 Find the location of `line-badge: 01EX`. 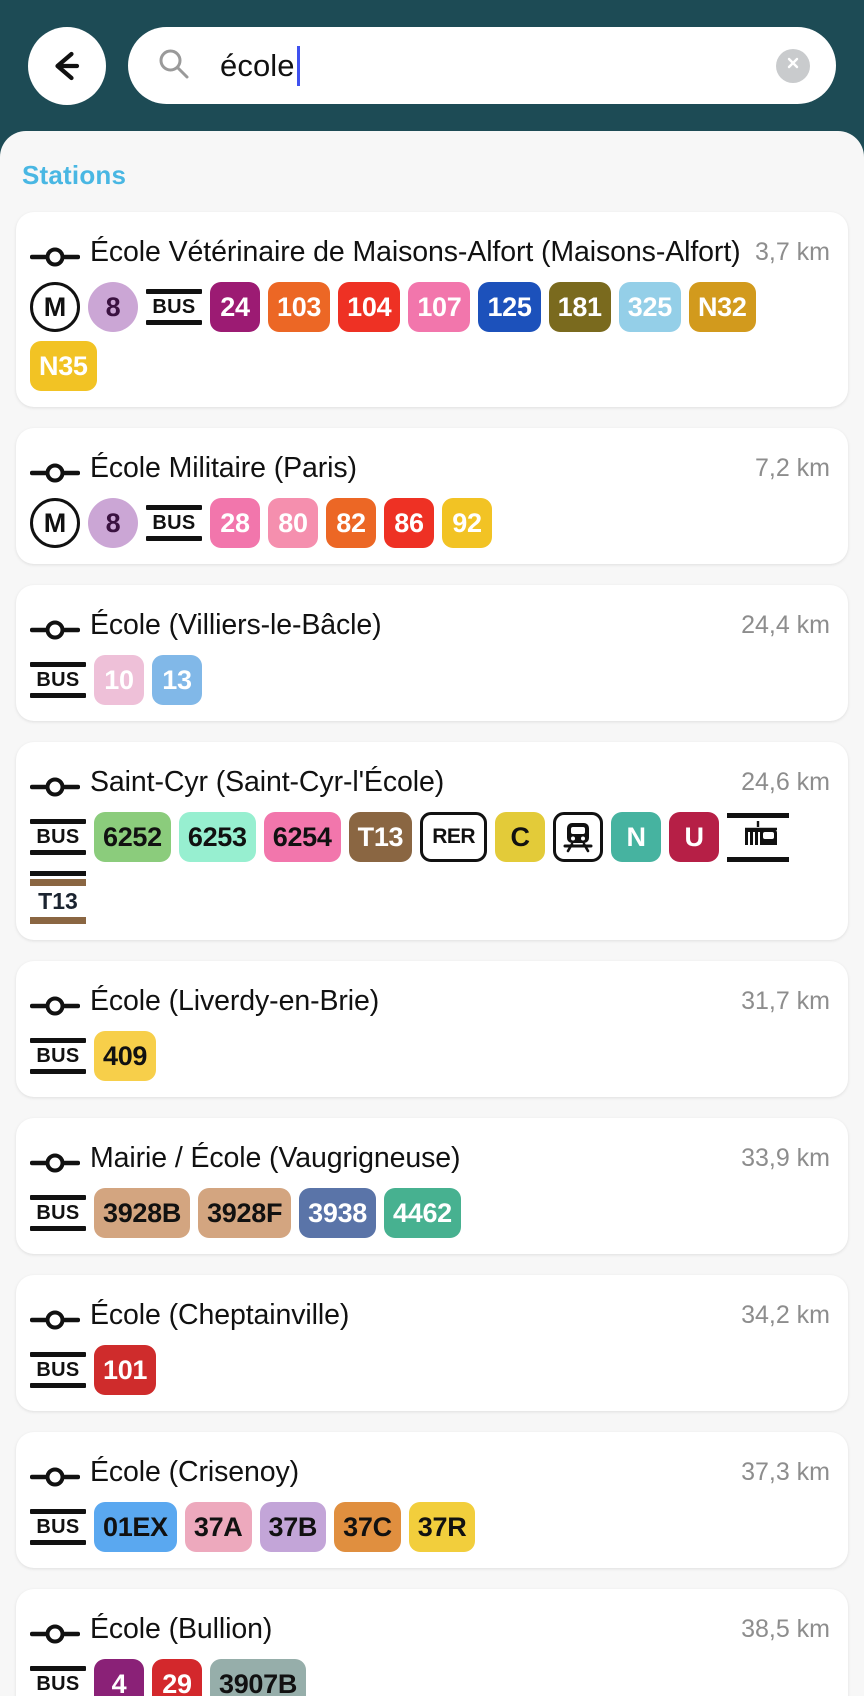

line-badge: 01EX is located at coordinates (135, 1527).